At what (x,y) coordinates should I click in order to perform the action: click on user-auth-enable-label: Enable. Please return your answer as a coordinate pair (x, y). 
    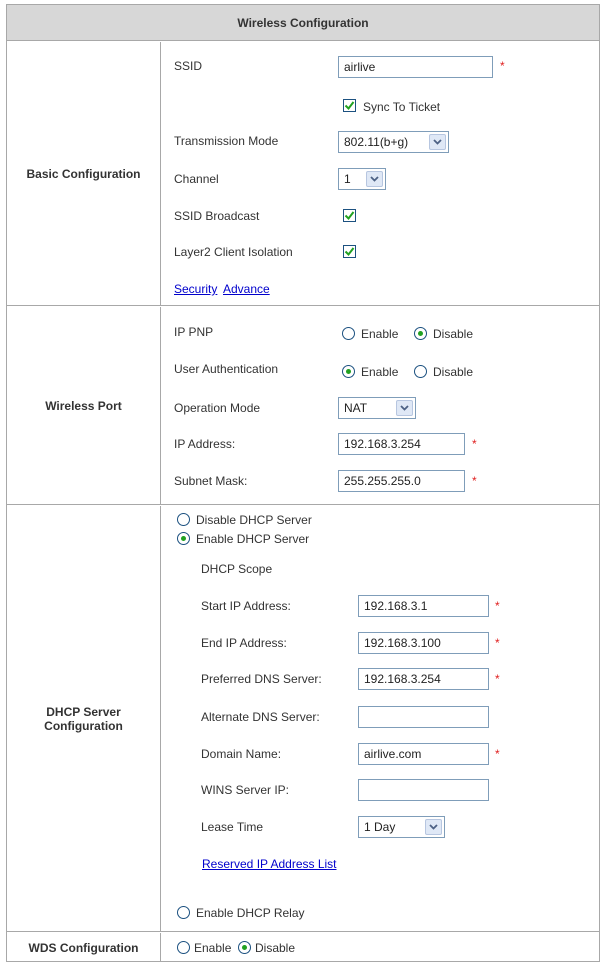
    Looking at the image, I should click on (380, 372).